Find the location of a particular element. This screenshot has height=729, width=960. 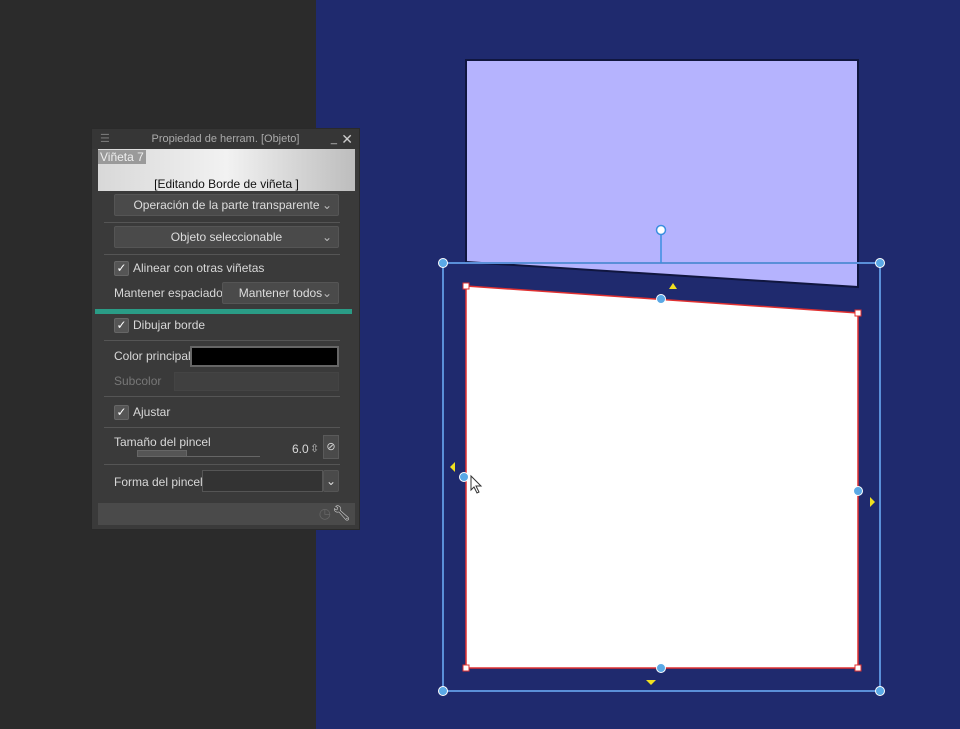

brush-size-label: Tamaño del pincel is located at coordinates (162, 442).